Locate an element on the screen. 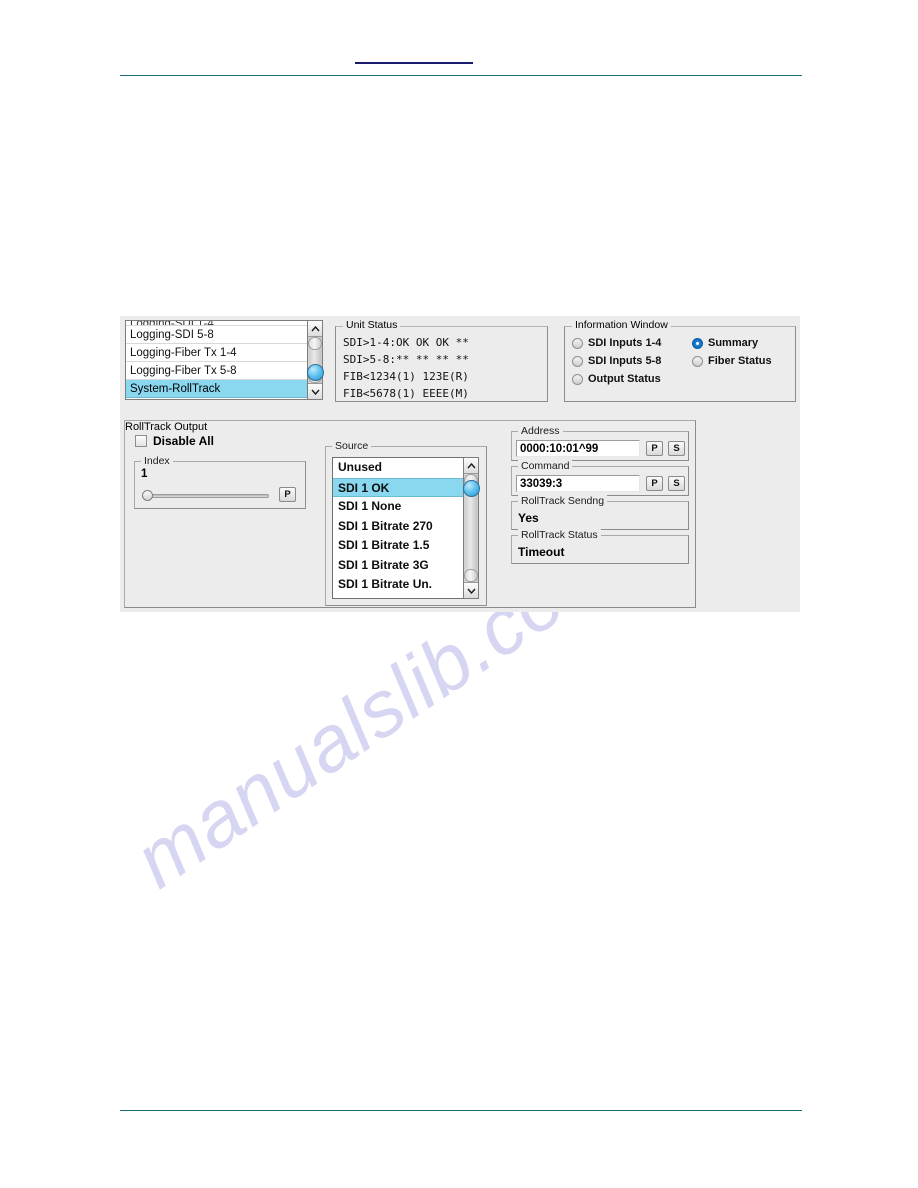 The image size is (918, 1188). radio-fiber-status: Fiber Status is located at coordinates (732, 361).